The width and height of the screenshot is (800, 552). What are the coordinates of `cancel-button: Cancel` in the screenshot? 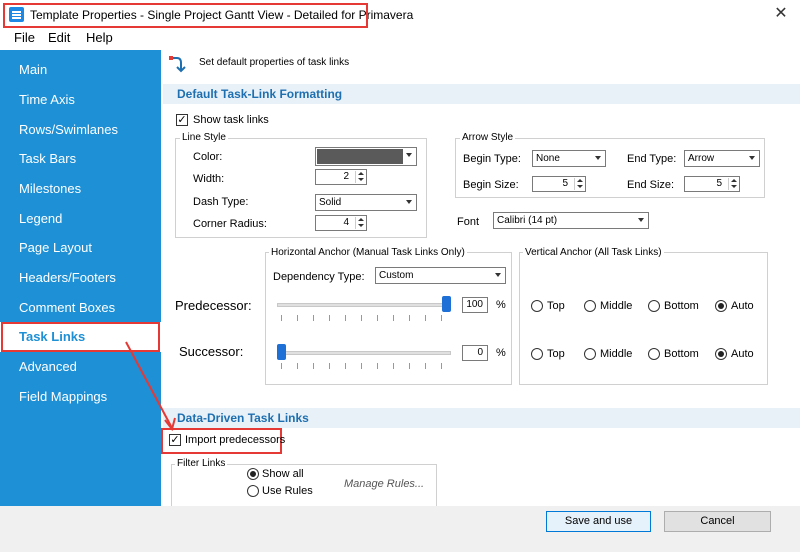 It's located at (717, 521).